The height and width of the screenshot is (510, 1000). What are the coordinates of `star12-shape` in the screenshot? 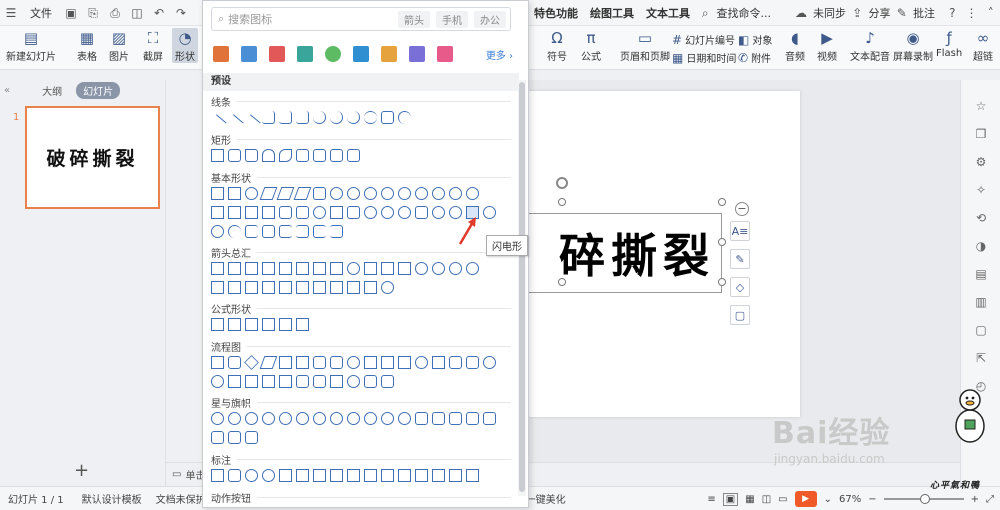 It's located at (353, 418).